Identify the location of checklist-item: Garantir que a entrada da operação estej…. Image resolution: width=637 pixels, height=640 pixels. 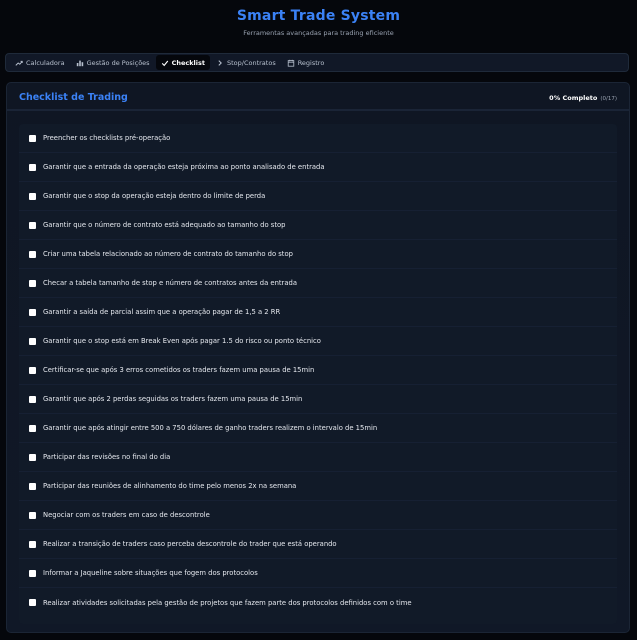
(318, 167).